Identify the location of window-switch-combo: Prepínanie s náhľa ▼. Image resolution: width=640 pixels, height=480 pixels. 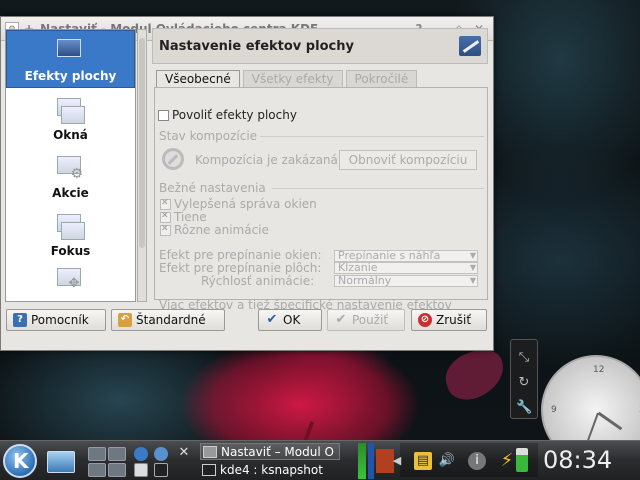
(406, 256).